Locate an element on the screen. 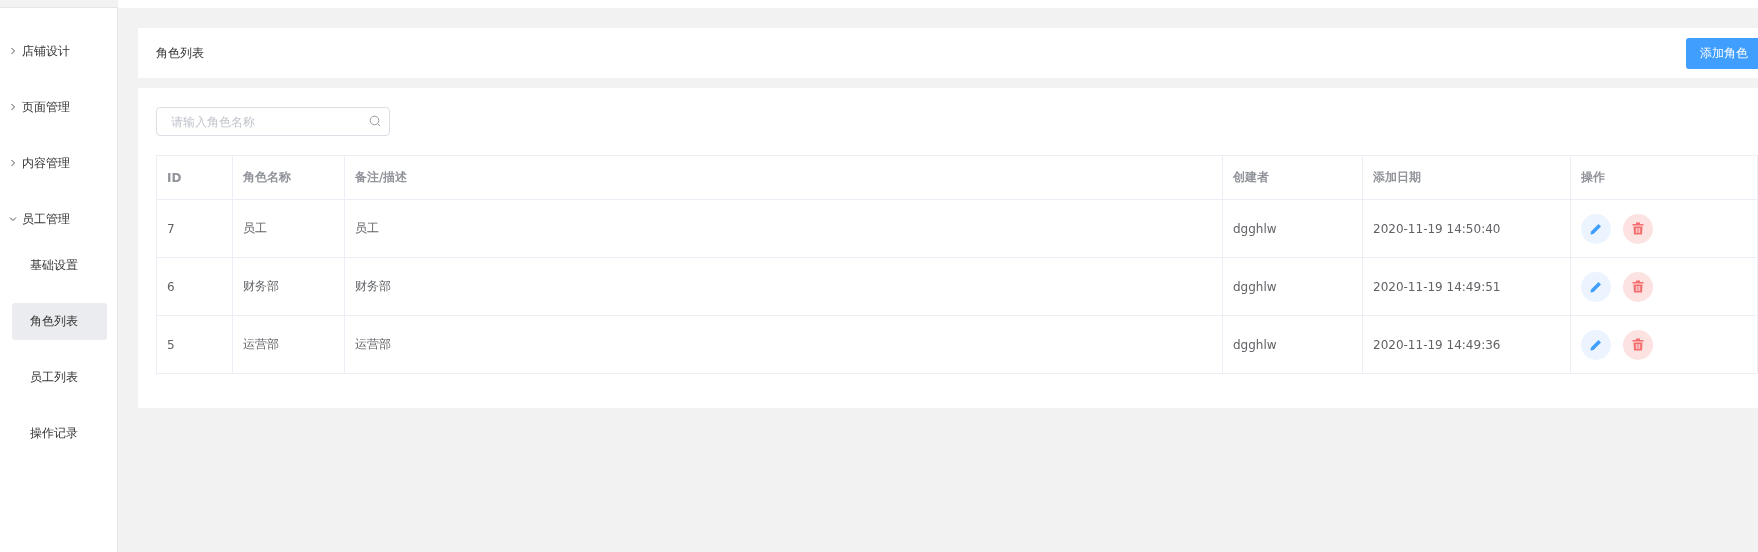  search-icon is located at coordinates (375, 121).